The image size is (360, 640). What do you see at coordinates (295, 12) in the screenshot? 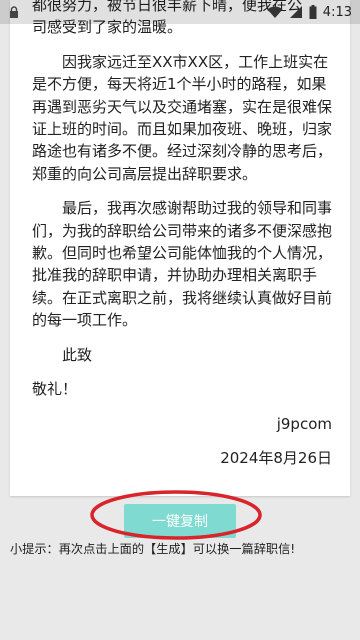
I see `signal-icon` at bounding box center [295, 12].